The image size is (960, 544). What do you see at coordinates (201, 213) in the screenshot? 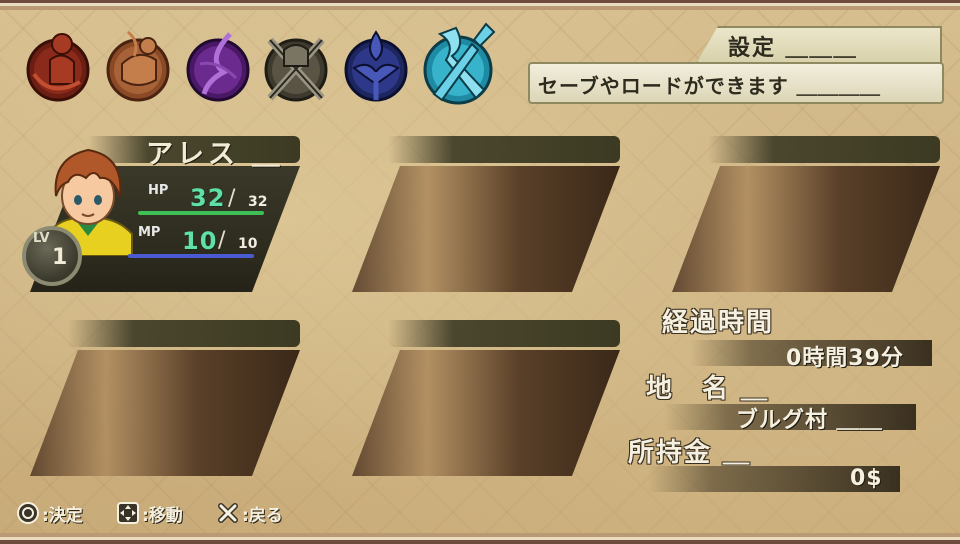
I see `hp-bar-fill` at bounding box center [201, 213].